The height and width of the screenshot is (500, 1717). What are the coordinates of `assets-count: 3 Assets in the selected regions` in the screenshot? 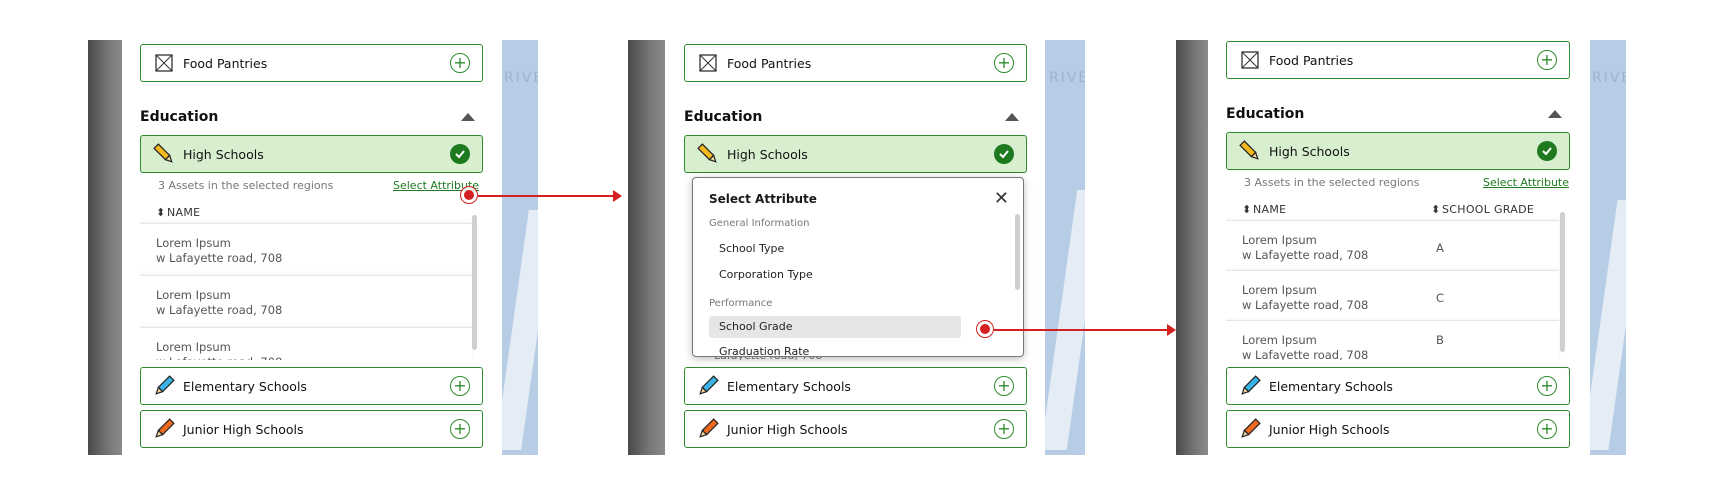 It's located at (246, 185).